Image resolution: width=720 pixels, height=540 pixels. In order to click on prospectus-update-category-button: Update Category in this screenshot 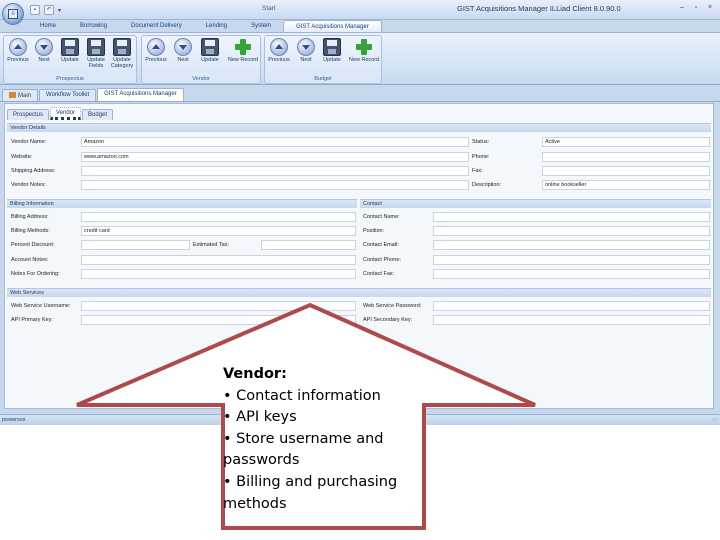, I will do `click(122, 53)`.